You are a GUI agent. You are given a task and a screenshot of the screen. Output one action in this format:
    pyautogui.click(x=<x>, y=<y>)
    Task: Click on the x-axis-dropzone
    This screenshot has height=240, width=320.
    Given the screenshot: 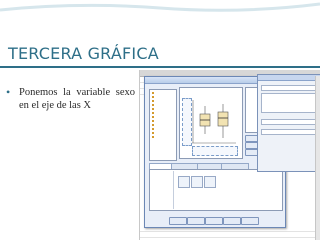 What is the action you would take?
    pyautogui.click(x=215, y=151)
    